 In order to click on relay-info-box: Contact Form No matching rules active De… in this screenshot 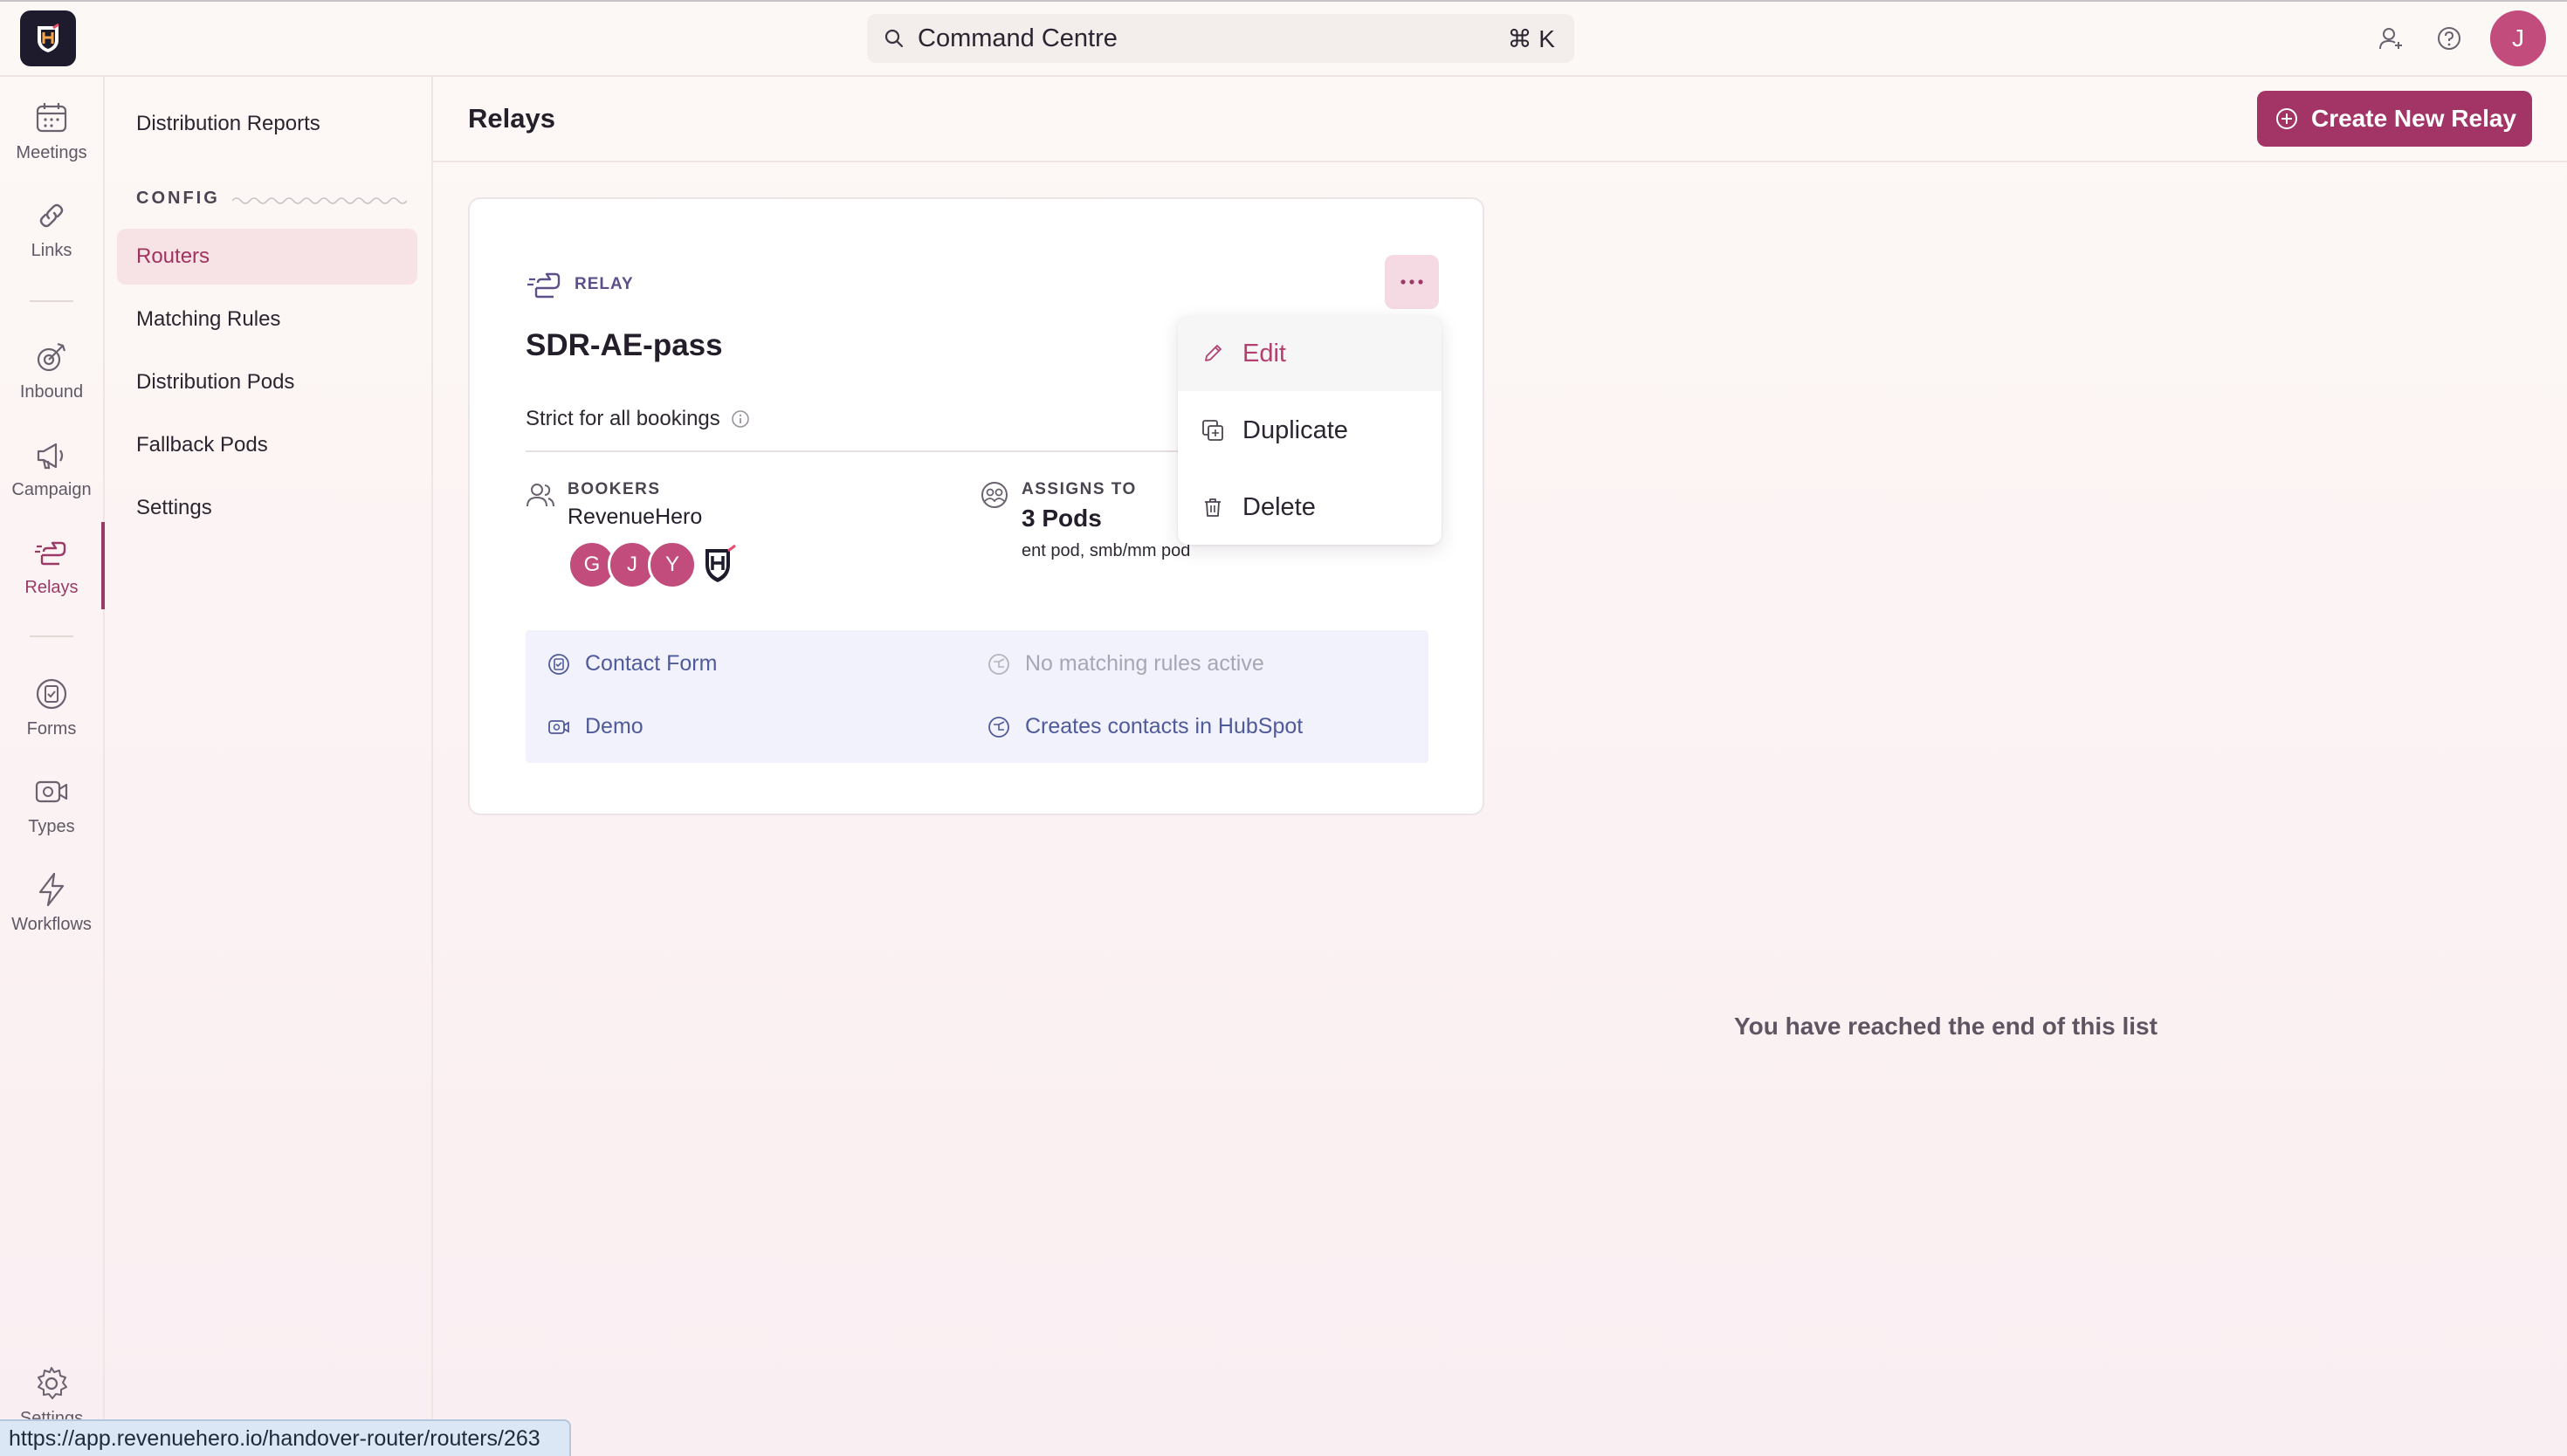, I will do `click(977, 696)`.